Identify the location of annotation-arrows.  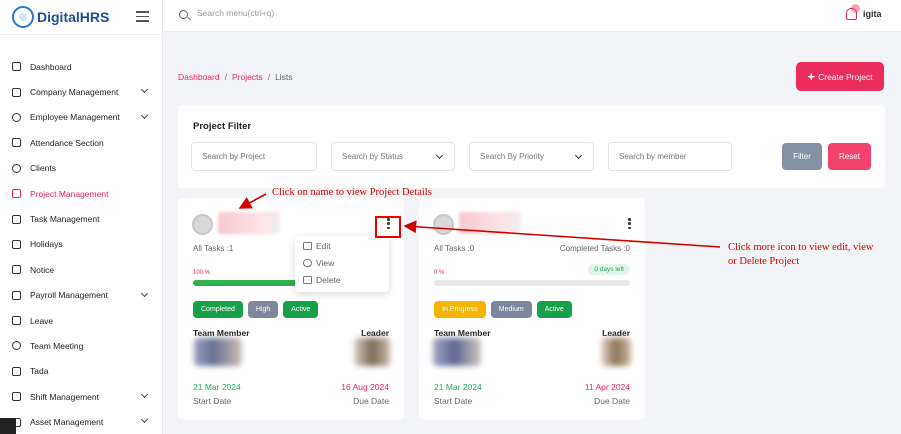
(479, 220).